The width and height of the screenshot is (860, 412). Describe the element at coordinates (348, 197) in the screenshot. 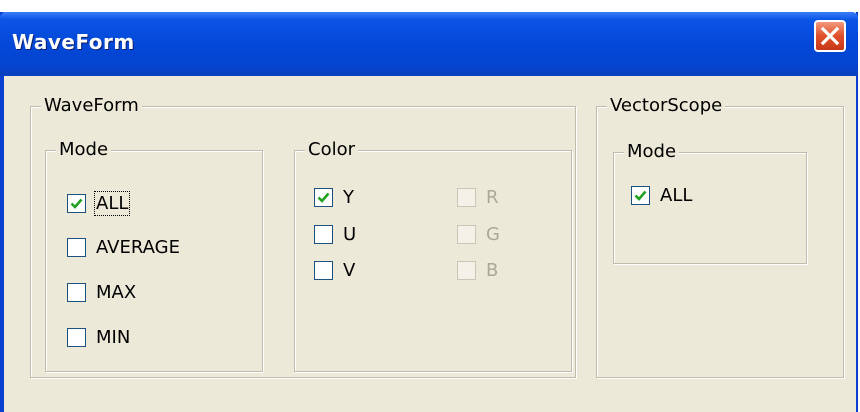

I see `color-y-label: Y` at that location.